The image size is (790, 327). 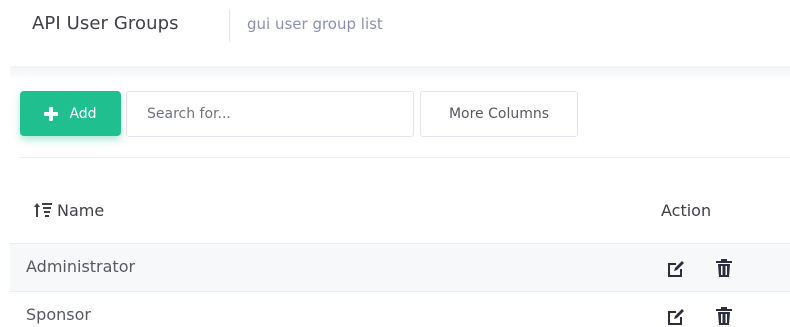 I want to click on add-button: Add, so click(x=70, y=113).